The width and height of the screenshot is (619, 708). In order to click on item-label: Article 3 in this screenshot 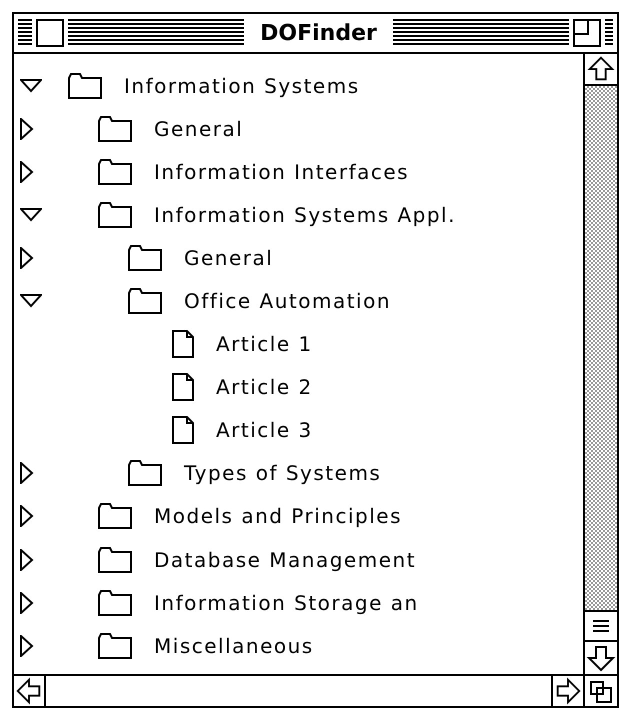, I will do `click(264, 430)`.